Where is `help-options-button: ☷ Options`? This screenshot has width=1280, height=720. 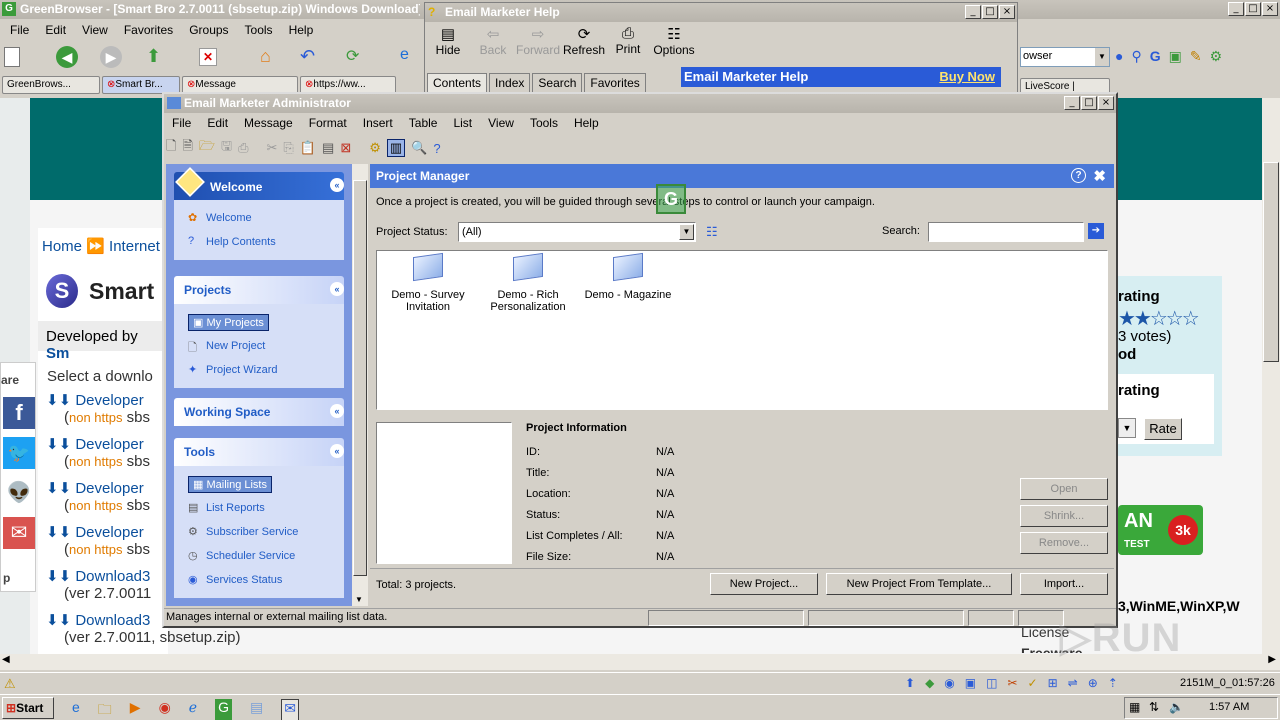
help-options-button: ☷ Options is located at coordinates (674, 46).